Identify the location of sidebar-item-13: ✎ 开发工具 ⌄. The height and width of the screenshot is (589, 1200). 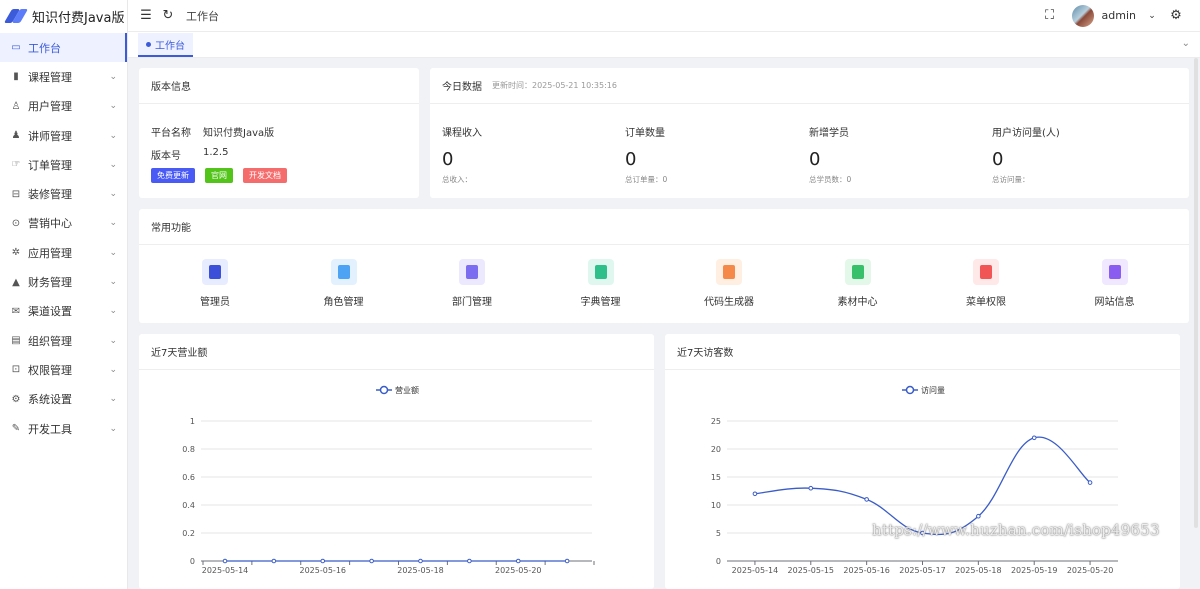
(63, 428).